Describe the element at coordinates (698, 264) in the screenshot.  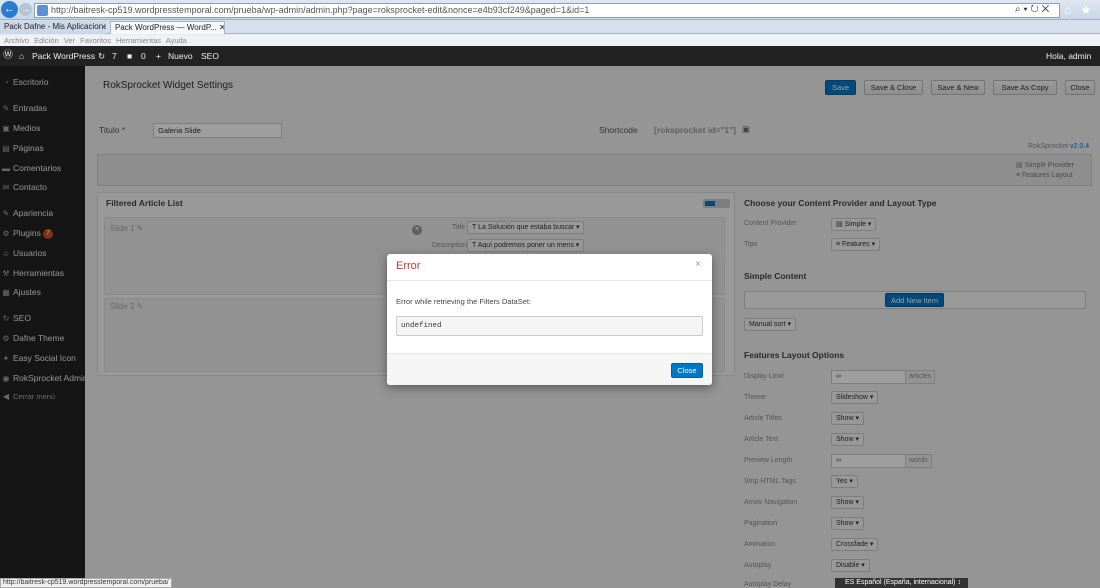
I see `close-icon: ×` at that location.